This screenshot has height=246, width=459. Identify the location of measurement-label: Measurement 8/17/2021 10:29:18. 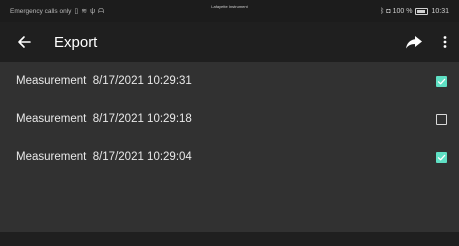
(104, 119).